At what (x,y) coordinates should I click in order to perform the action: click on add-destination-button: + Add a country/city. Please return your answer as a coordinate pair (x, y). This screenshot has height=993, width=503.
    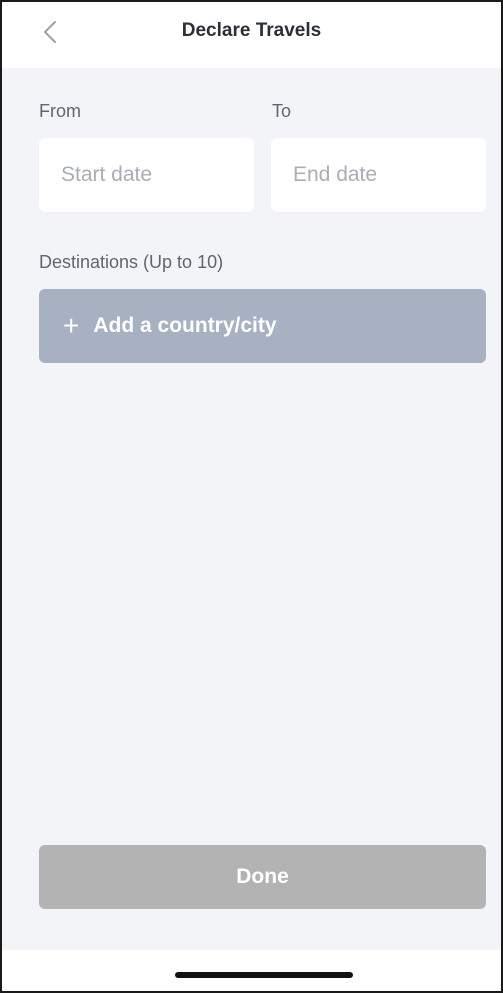
    Looking at the image, I should click on (262, 326).